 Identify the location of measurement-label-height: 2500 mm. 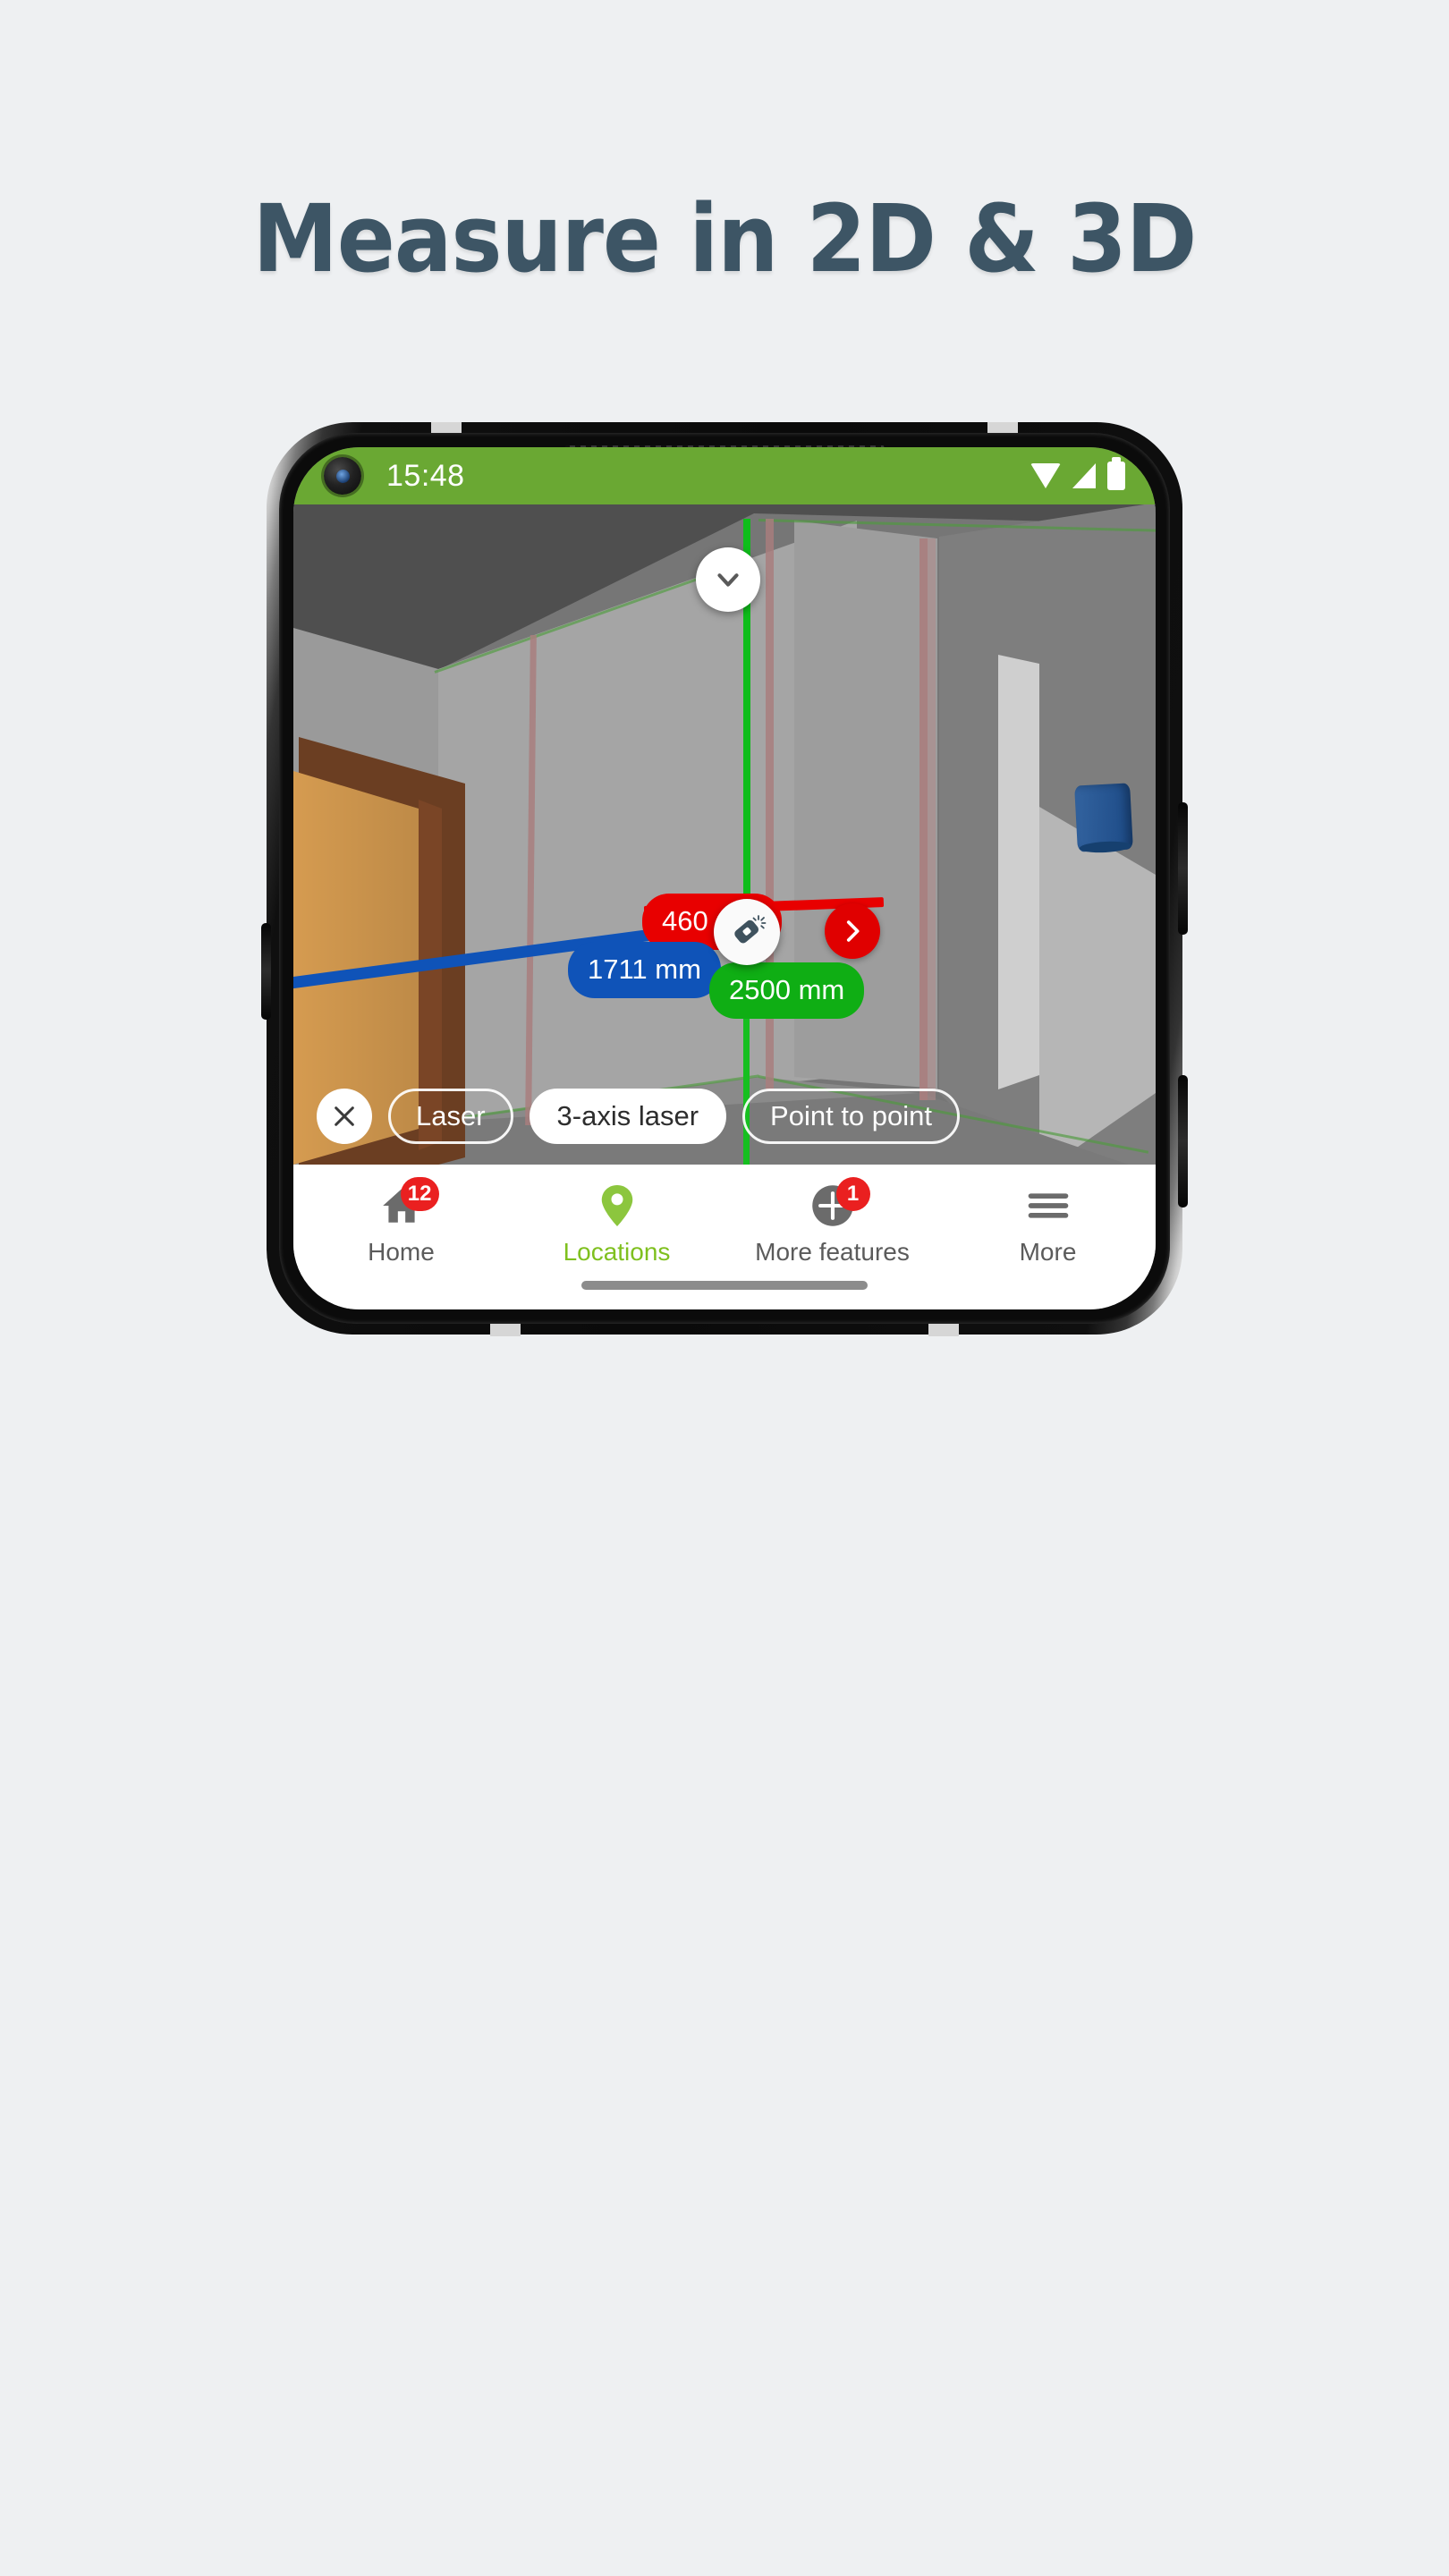
(787, 990).